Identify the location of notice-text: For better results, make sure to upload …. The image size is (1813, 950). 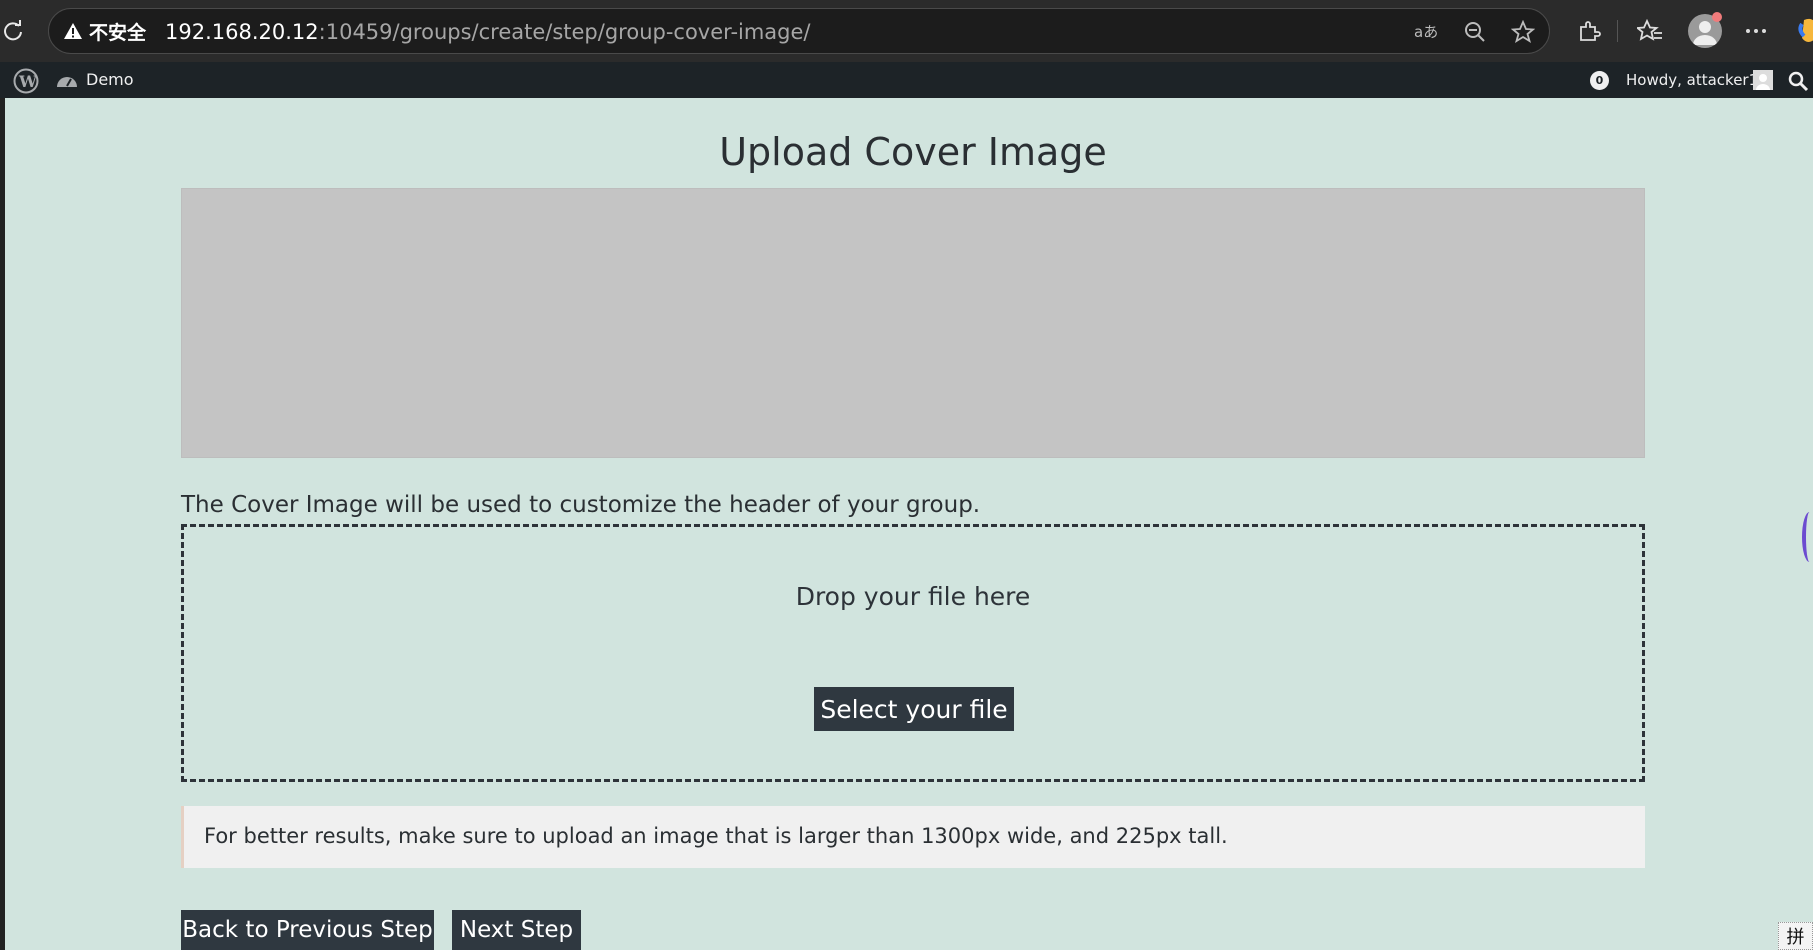
(716, 836).